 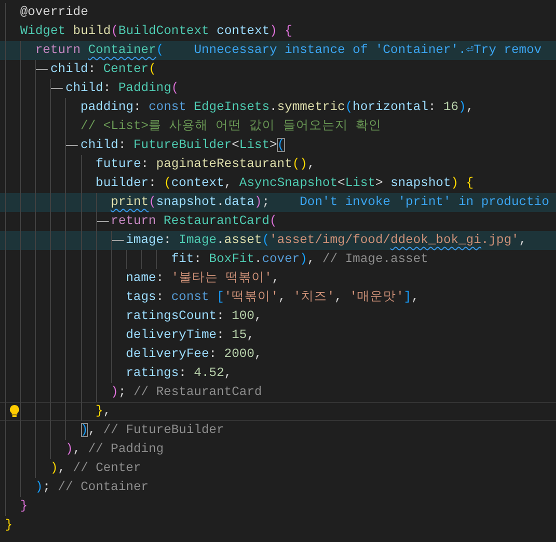 What do you see at coordinates (92, 487) in the screenshot?
I see `code-line: ); // Container` at bounding box center [92, 487].